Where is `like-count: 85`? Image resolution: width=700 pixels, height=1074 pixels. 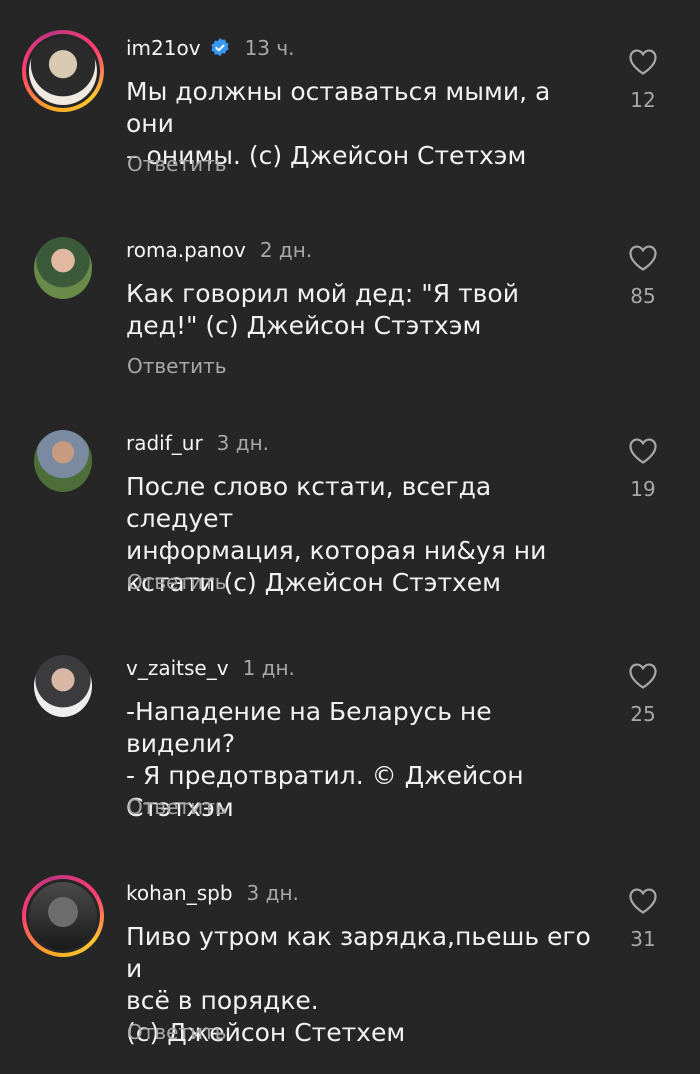 like-count: 85 is located at coordinates (643, 296).